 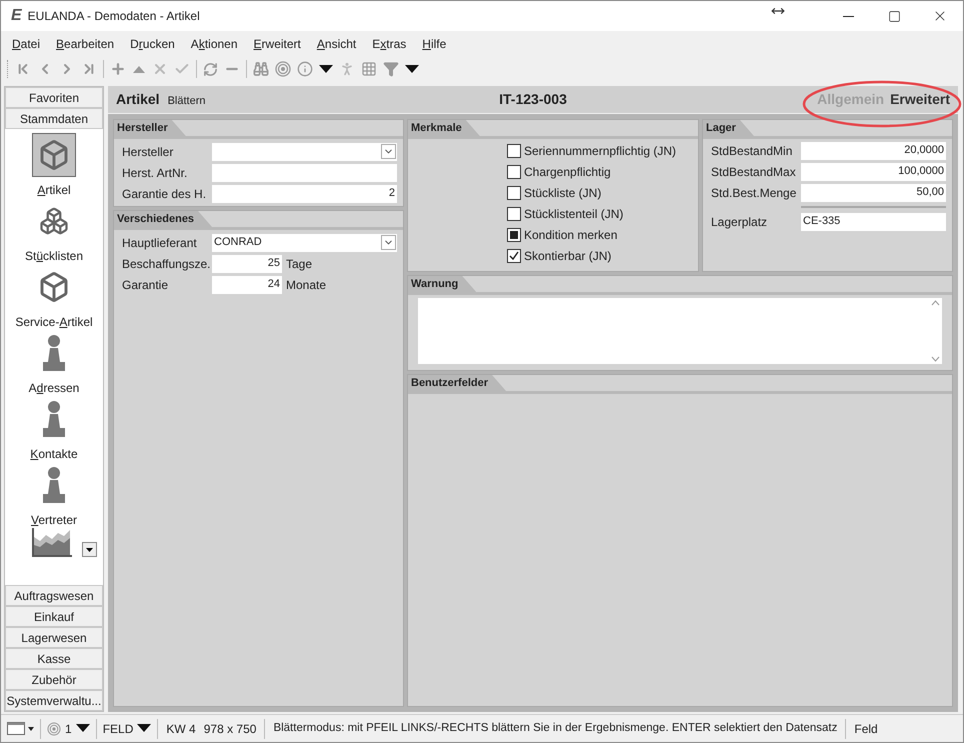 What do you see at coordinates (114, 16) in the screenshot?
I see `window-title: EULANDA - Demodaten - Artikel` at bounding box center [114, 16].